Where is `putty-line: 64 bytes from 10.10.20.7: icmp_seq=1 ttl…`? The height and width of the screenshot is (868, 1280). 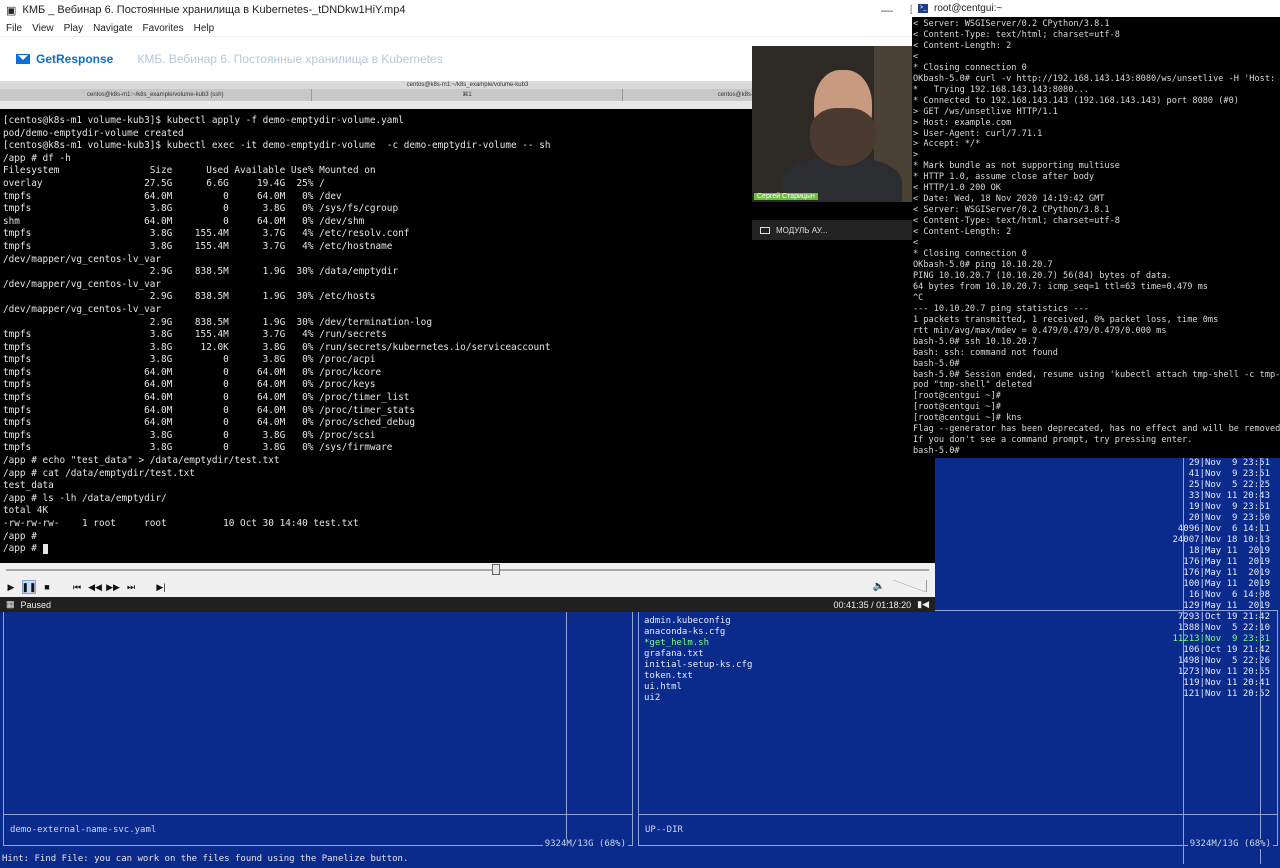
putty-line: 64 bytes from 10.10.20.7: icmp_seq=1 ttl… is located at coordinates (1060, 286).